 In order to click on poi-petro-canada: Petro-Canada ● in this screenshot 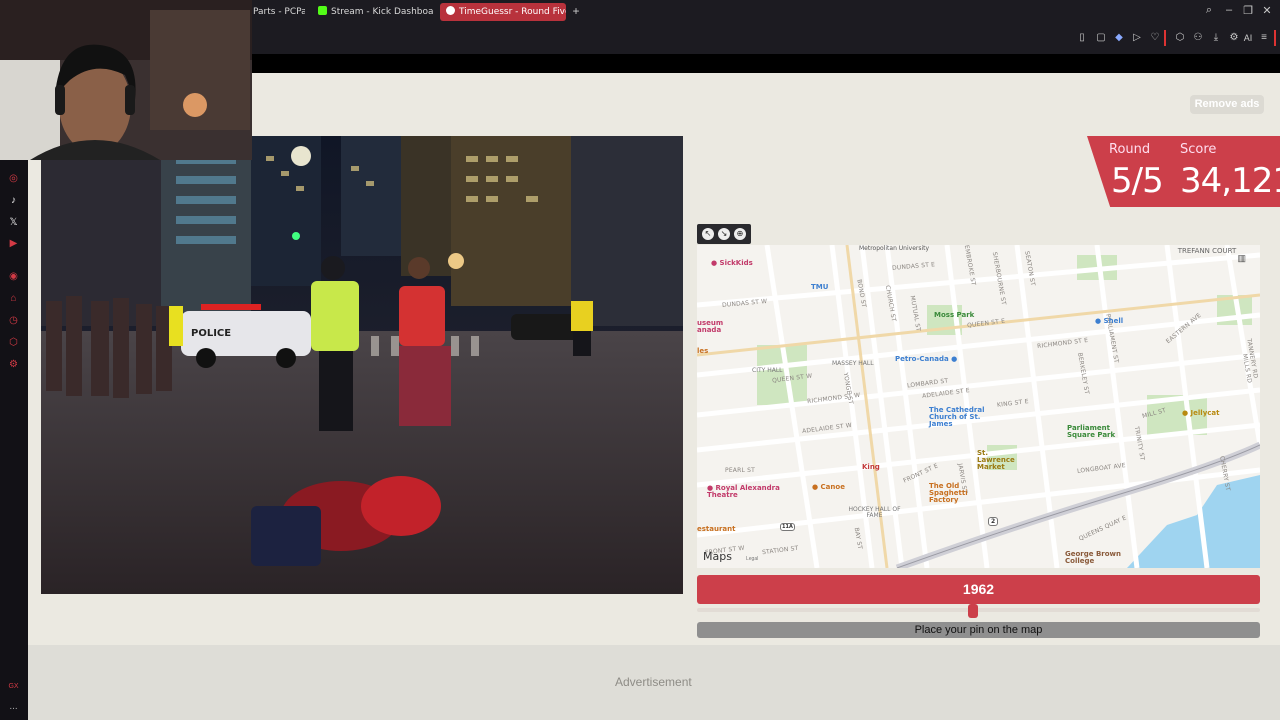, I will do `click(926, 359)`.